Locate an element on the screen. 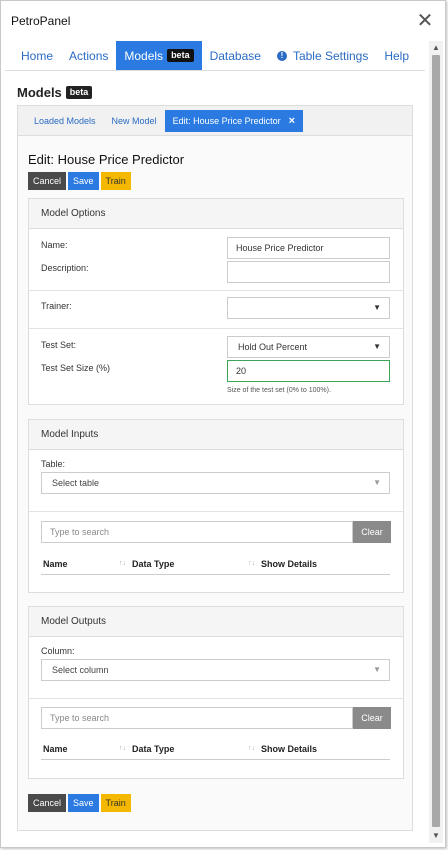 This screenshot has height=850, width=448. trainer-label: Trainer: is located at coordinates (56, 306).